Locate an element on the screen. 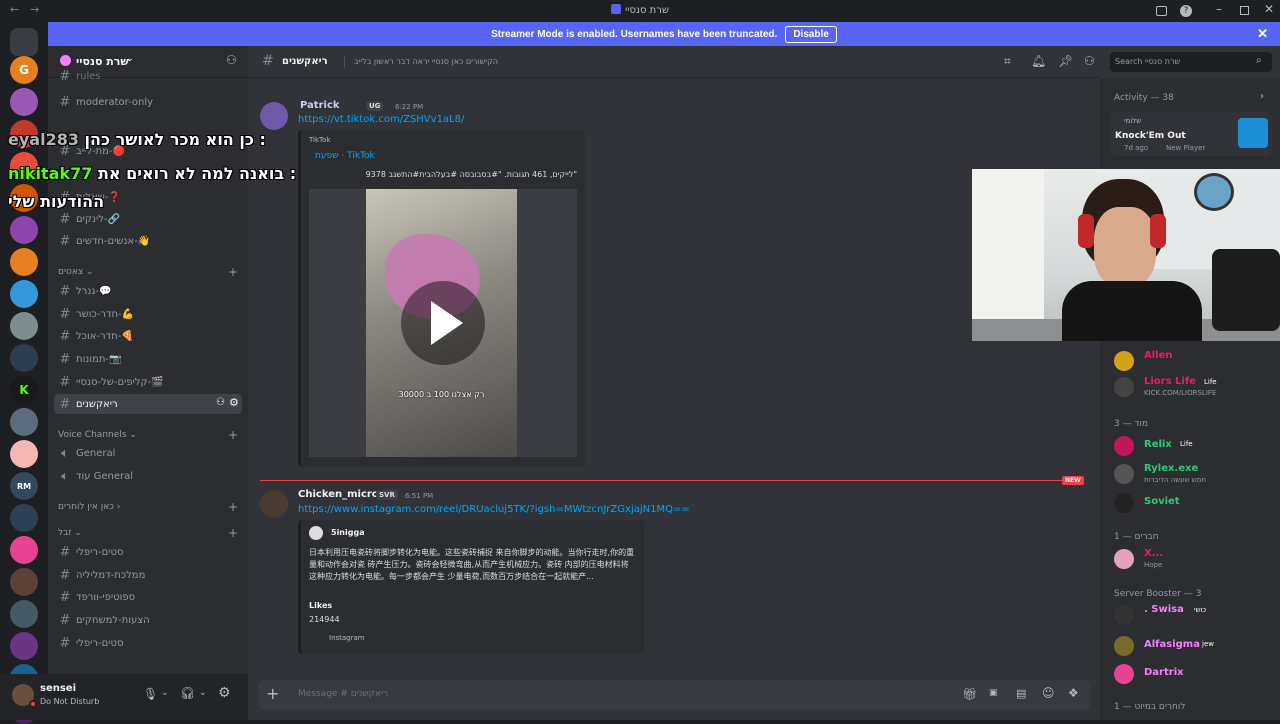 Image resolution: width=1280 pixels, height=724 pixels. search-input: Search שרת סנסיי ⌕ is located at coordinates (1191, 62).